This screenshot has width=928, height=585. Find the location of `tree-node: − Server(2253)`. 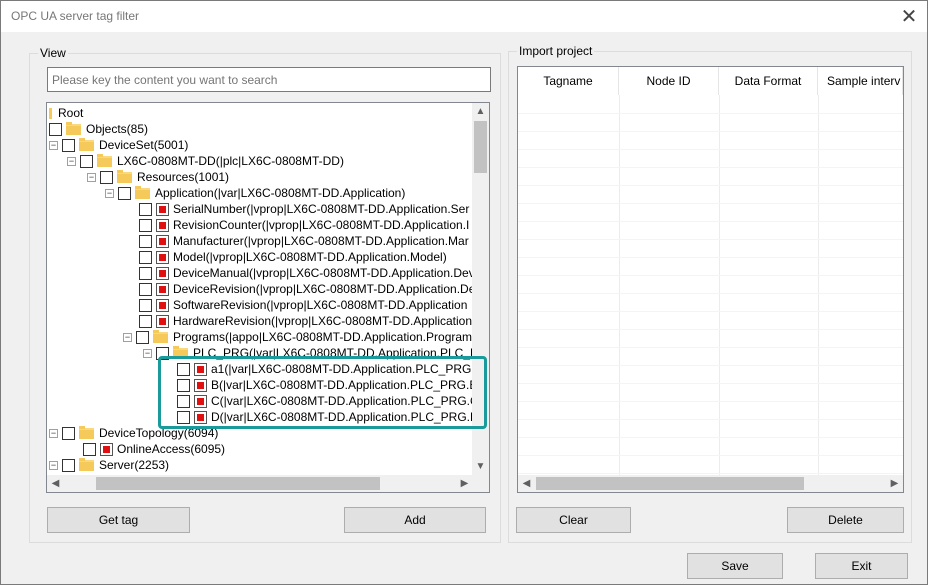

tree-node: − Server(2253) is located at coordinates (109, 465).